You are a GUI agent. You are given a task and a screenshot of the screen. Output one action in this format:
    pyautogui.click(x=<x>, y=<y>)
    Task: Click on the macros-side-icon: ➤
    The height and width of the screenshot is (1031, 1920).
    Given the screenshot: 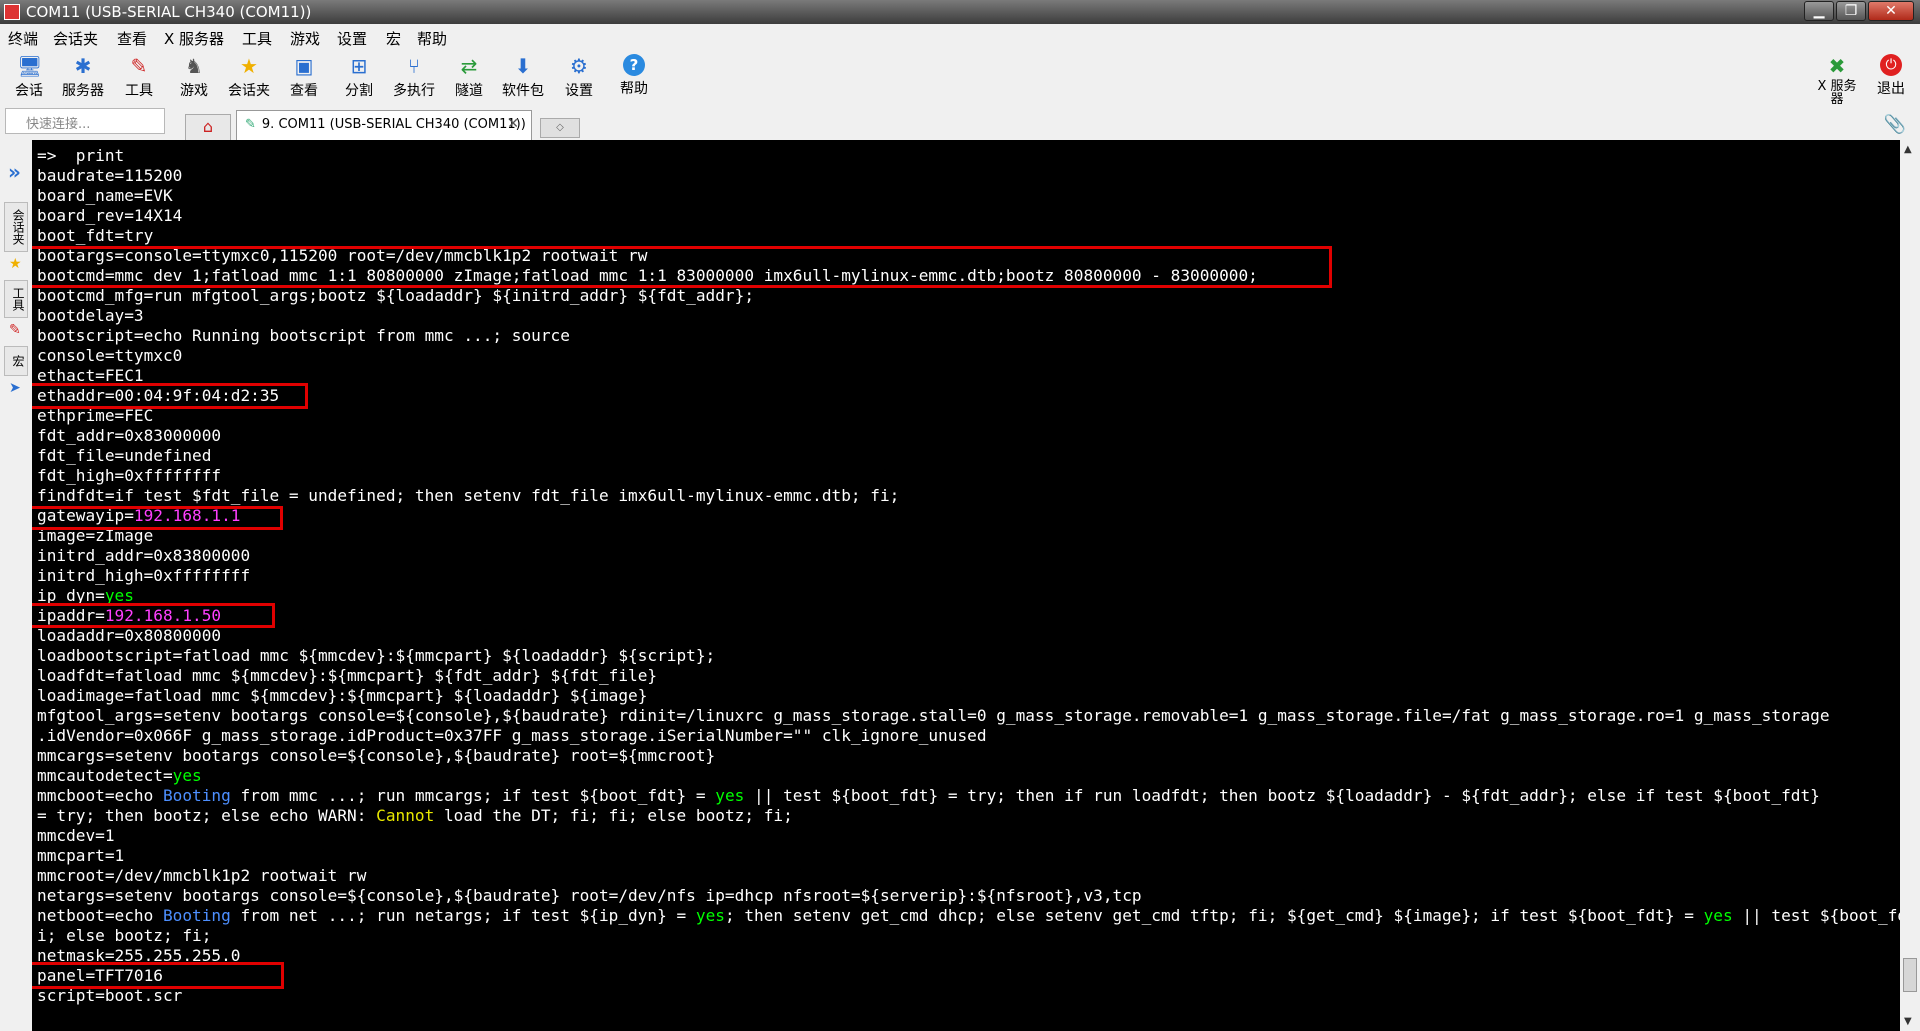 What is the action you would take?
    pyautogui.click(x=15, y=388)
    